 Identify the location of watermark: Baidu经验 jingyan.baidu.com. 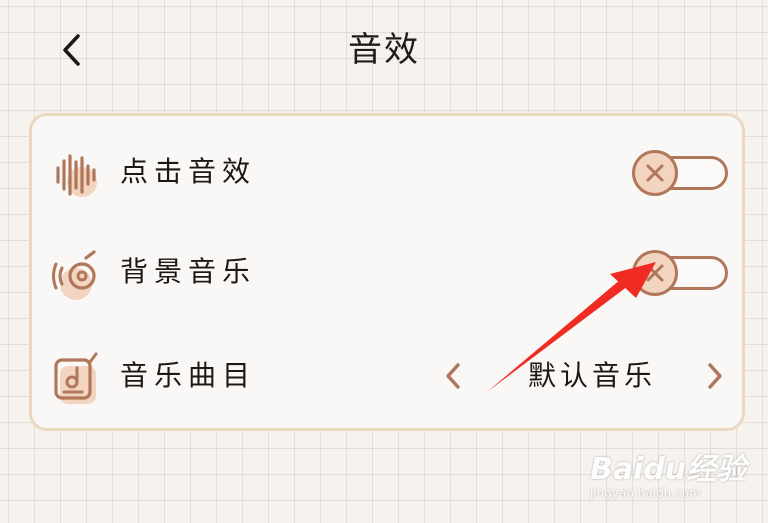
(670, 473).